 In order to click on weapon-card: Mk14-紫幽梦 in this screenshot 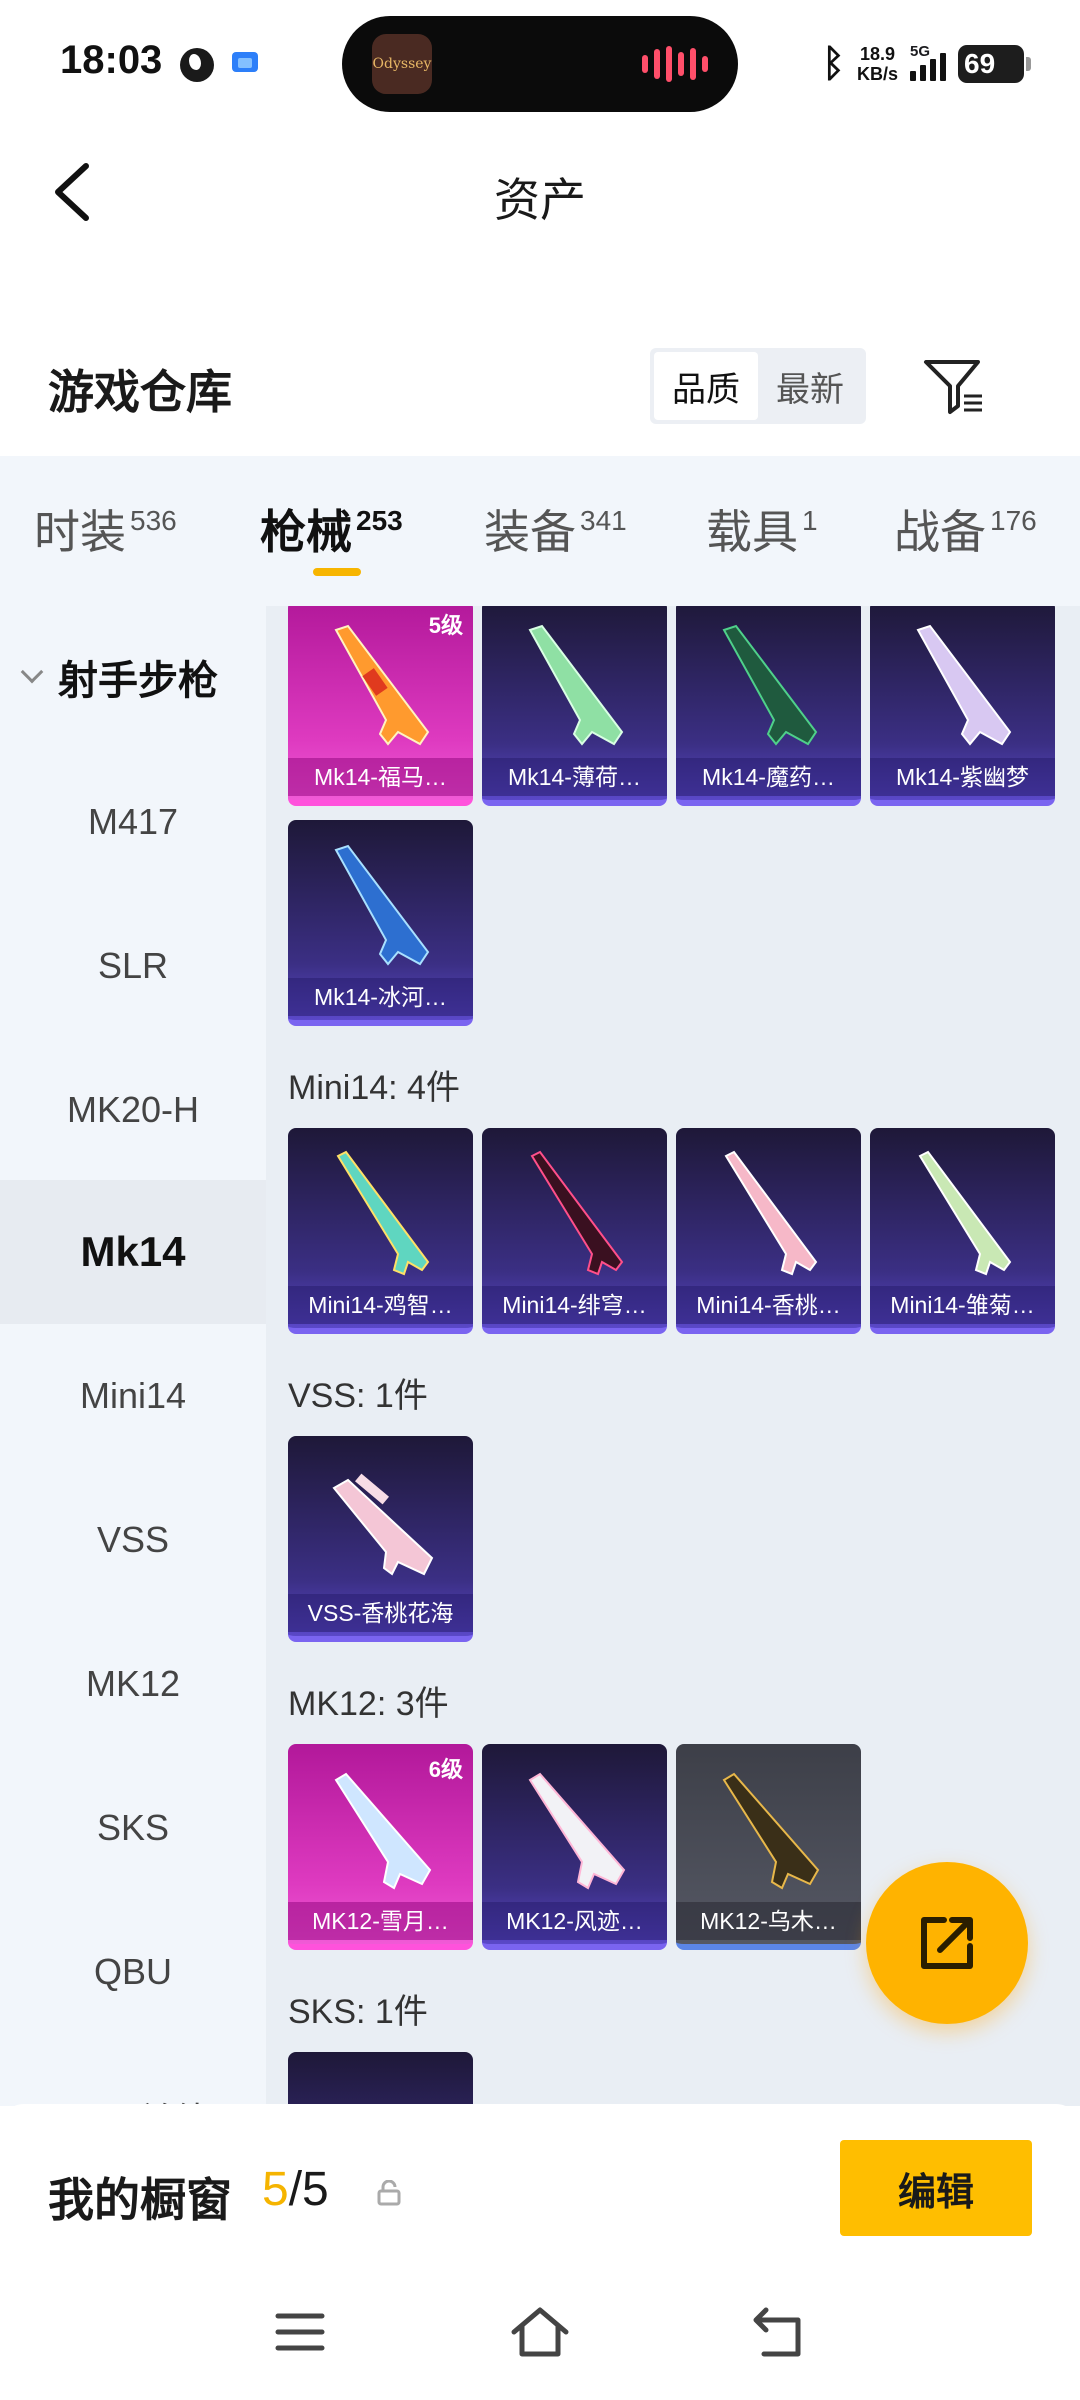, I will do `click(962, 706)`.